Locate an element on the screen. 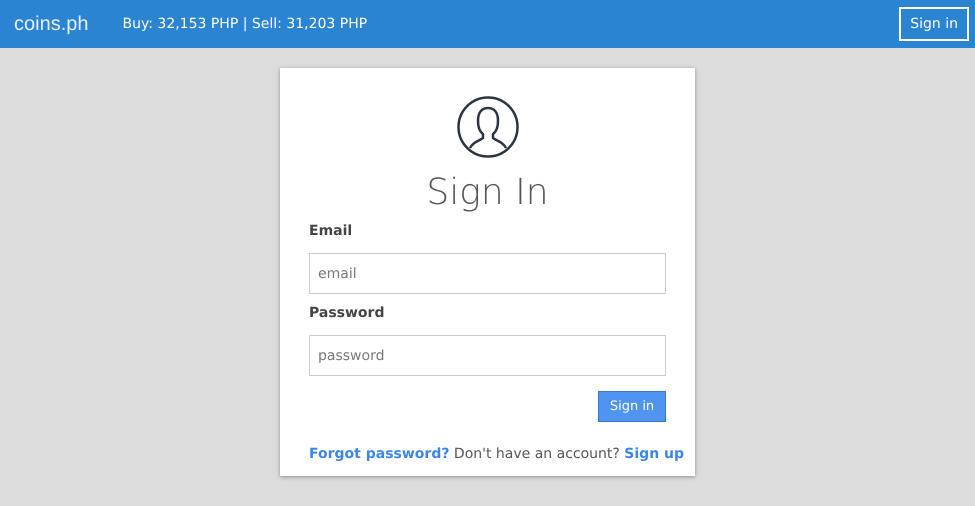  field-label: Password is located at coordinates (346, 313).